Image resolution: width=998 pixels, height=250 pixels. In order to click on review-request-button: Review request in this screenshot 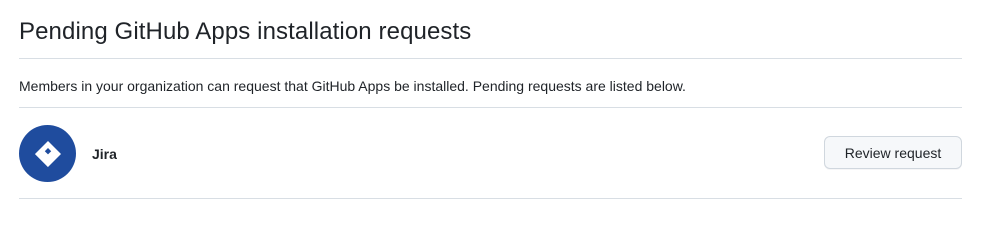, I will do `click(893, 152)`.